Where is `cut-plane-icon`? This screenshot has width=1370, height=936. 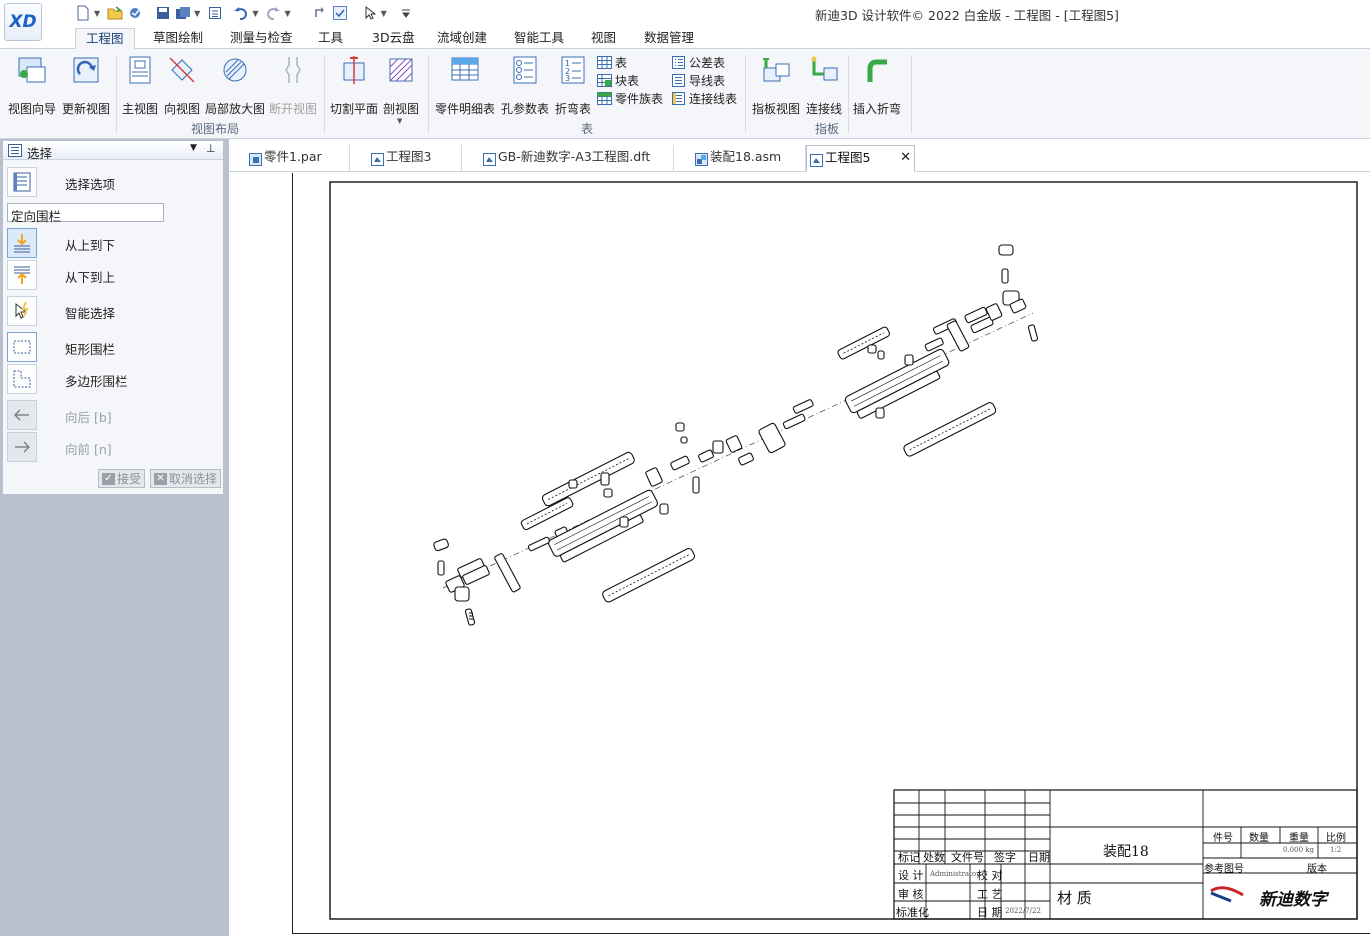
cut-plane-icon is located at coordinates (354, 70).